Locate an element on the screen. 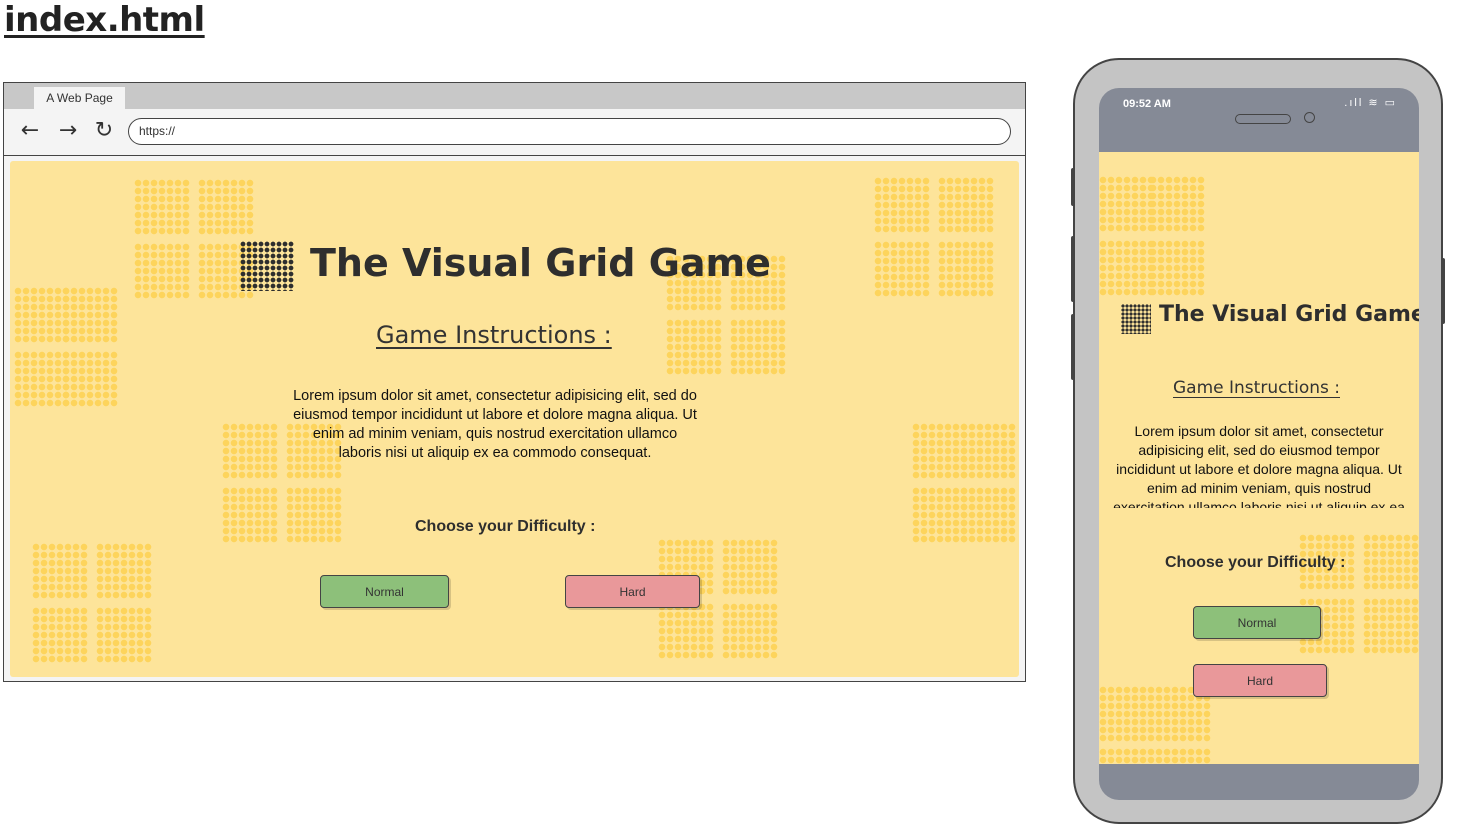 This screenshot has width=1480, height=828. nav-bar: ← → ↻ https:// is located at coordinates (514, 132).